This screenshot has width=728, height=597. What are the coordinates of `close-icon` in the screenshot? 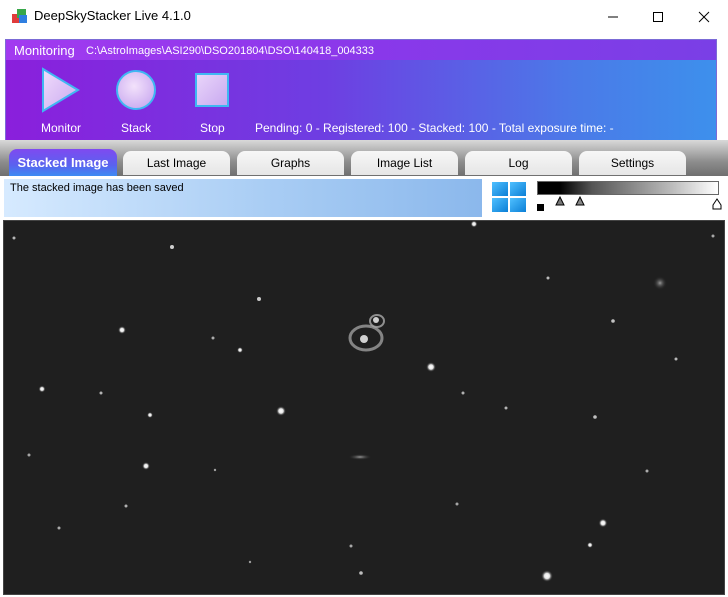 It's located at (704, 16).